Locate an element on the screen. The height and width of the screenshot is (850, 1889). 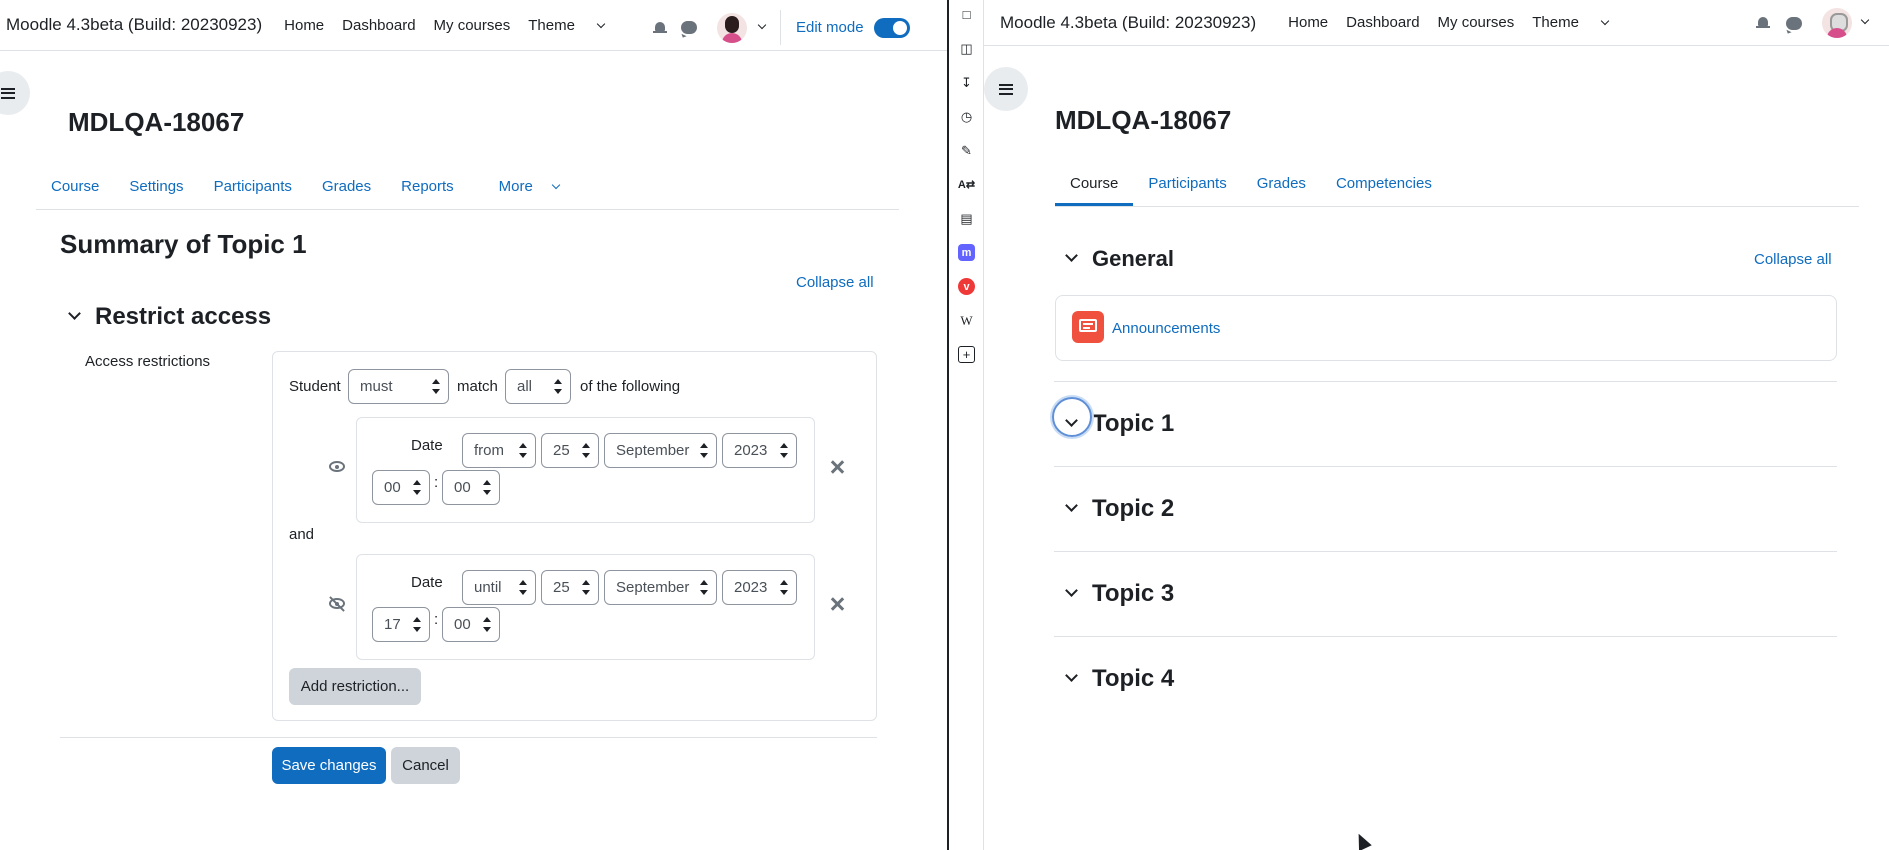
edit-mode-toggle is located at coordinates (891, 27).